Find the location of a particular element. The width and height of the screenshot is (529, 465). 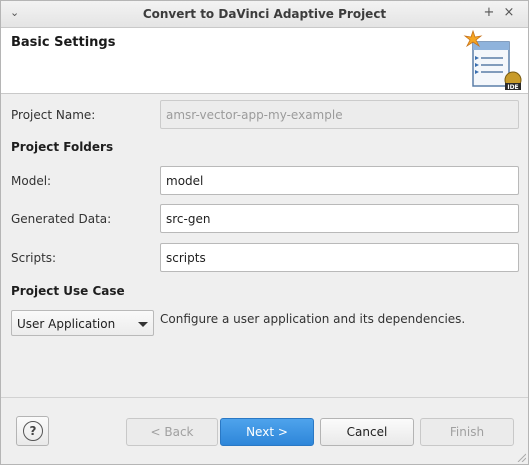

svg-text: IDE is located at coordinates (512, 87).